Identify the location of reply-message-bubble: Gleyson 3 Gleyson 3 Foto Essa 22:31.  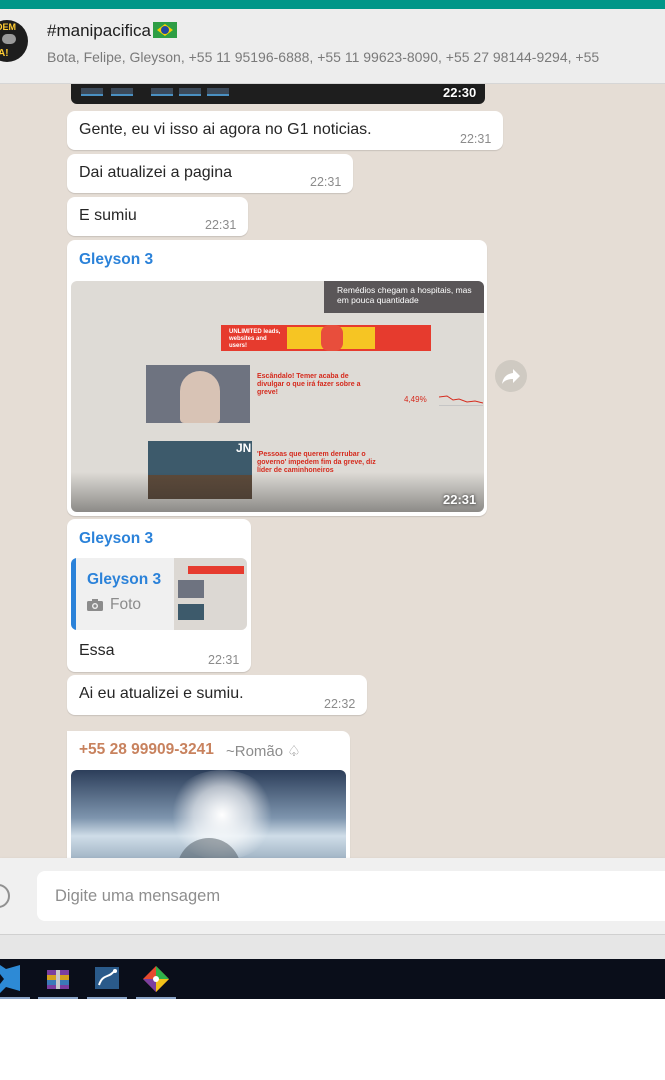
(159, 595).